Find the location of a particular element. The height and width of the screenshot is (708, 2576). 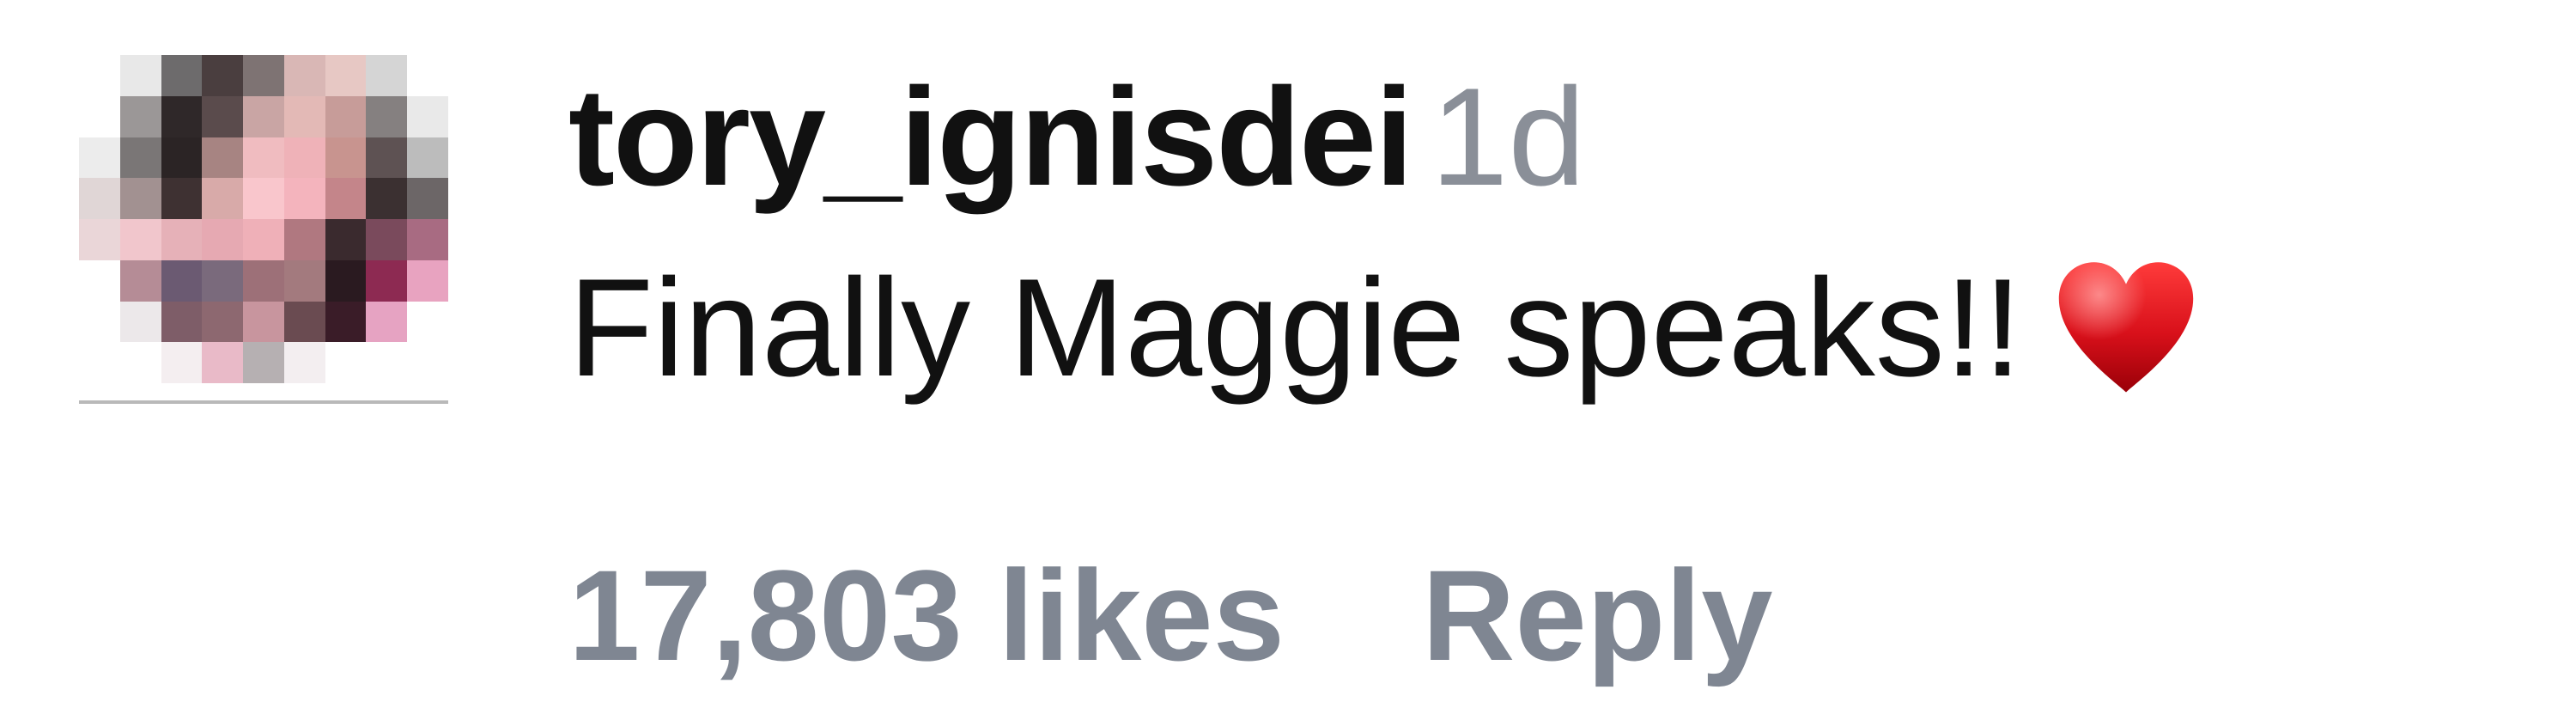

likes-count-button: 17,803 likes is located at coordinates (926, 615).